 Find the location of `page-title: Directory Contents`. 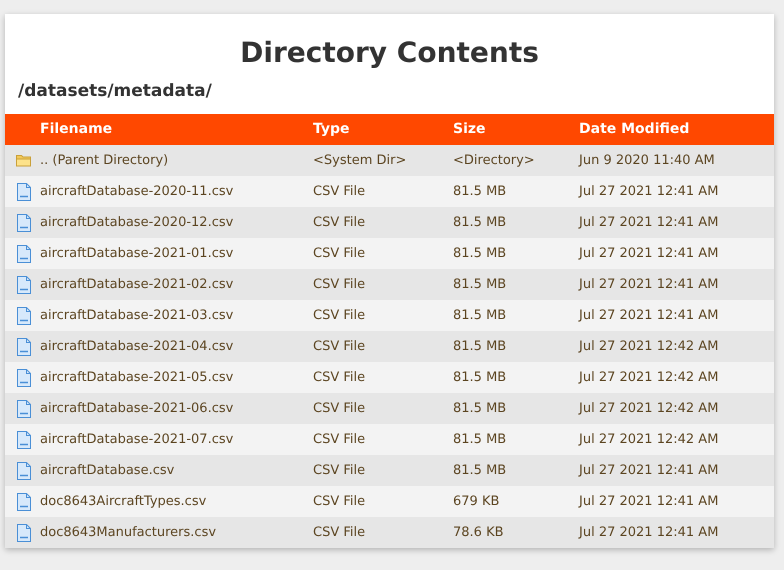

page-title: Directory Contents is located at coordinates (389, 52).